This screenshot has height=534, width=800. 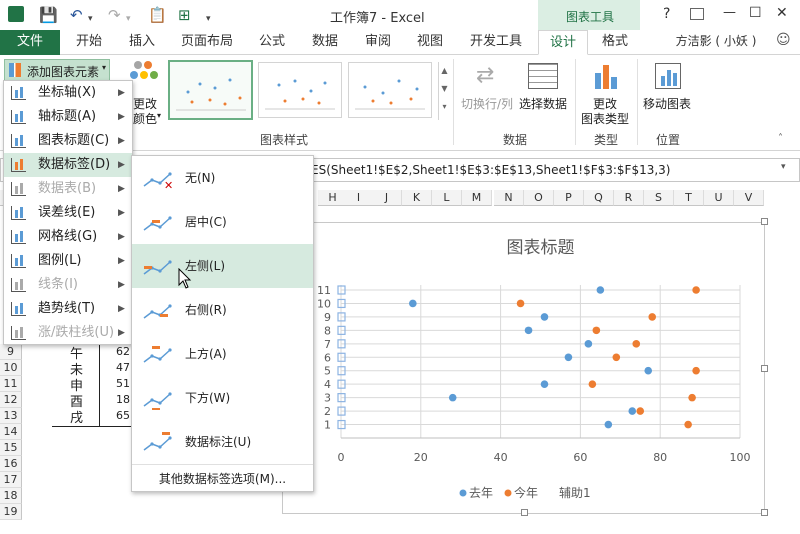 What do you see at coordinates (697, 14) in the screenshot?
I see `ribbon-options-icon` at bounding box center [697, 14].